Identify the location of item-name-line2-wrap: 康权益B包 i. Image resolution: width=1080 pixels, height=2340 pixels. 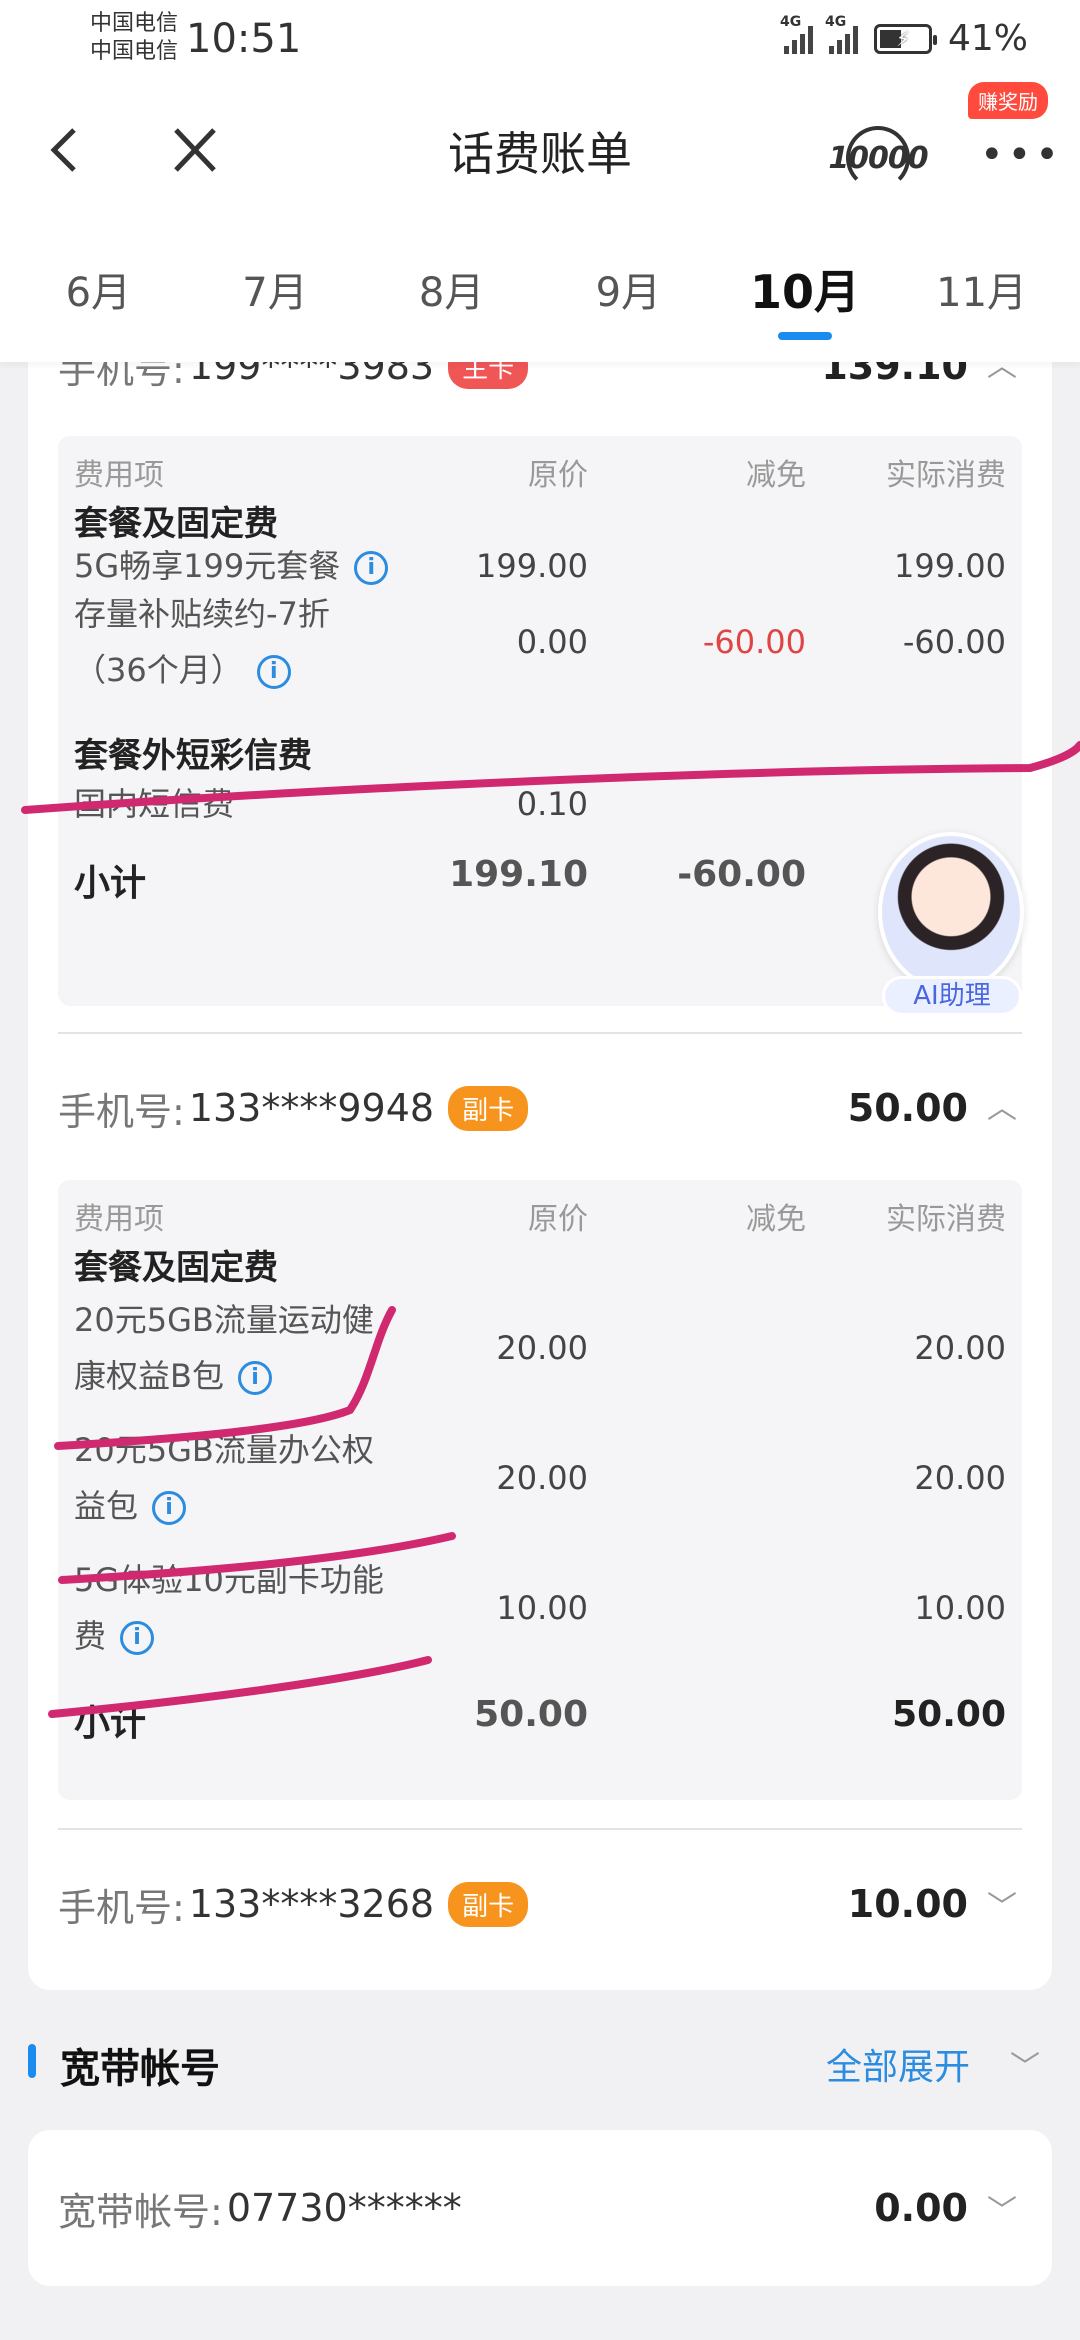
(224, 1376).